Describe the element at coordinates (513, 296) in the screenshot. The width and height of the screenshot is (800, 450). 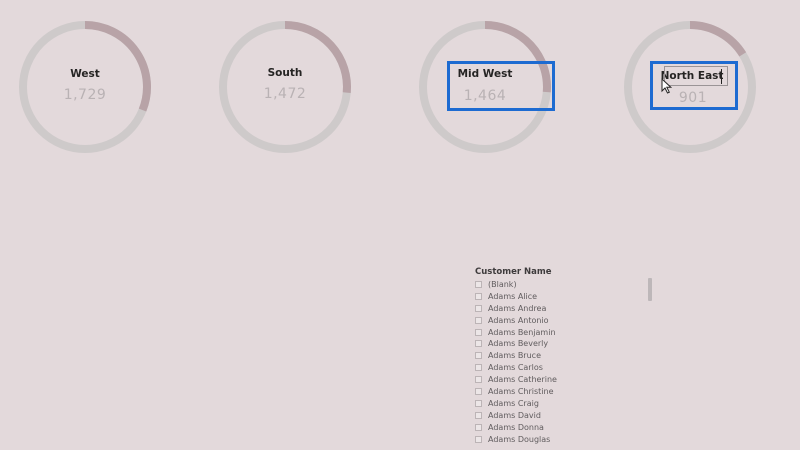
I see `slicer-item-label: Adams Alice` at that location.